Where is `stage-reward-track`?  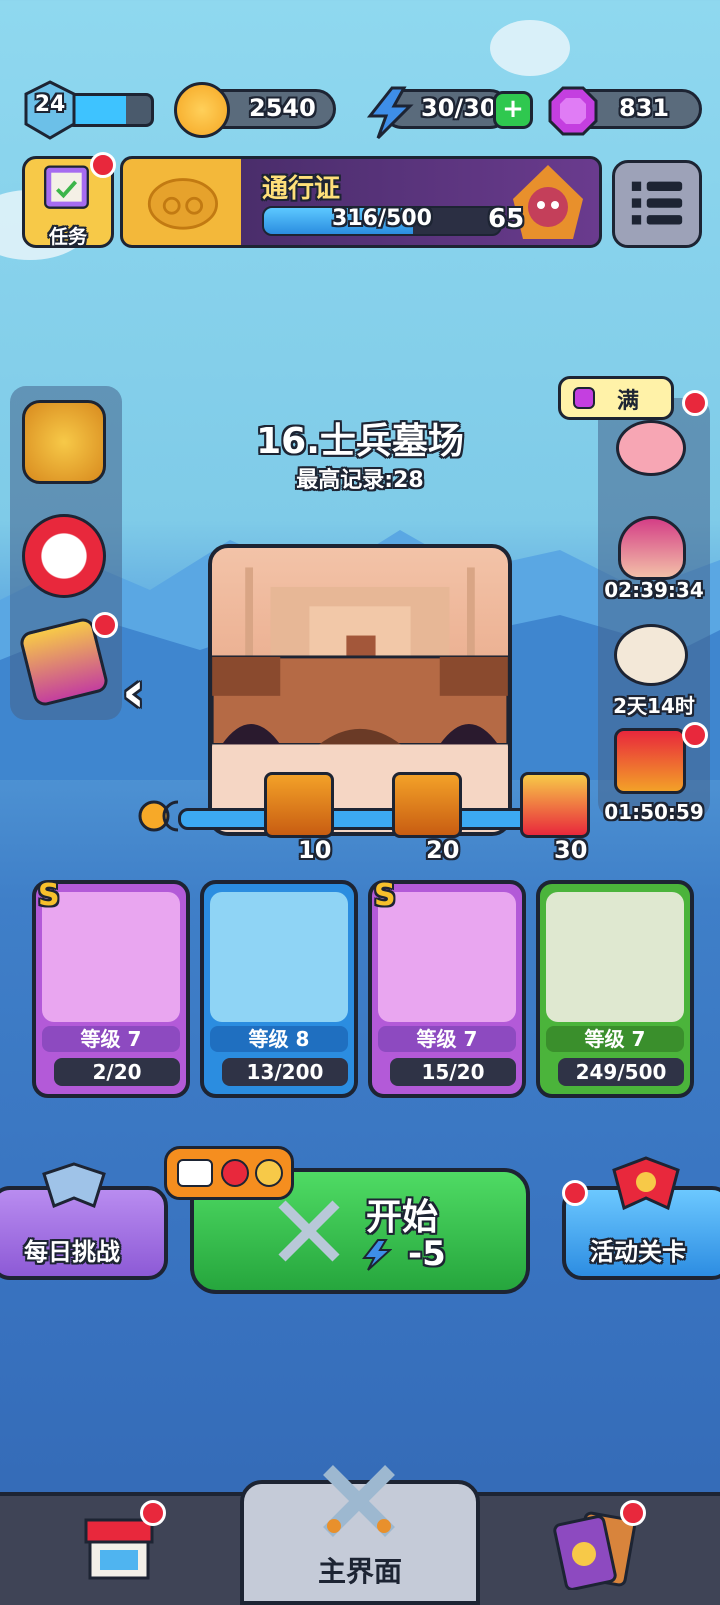 stage-reward-track is located at coordinates (363, 819).